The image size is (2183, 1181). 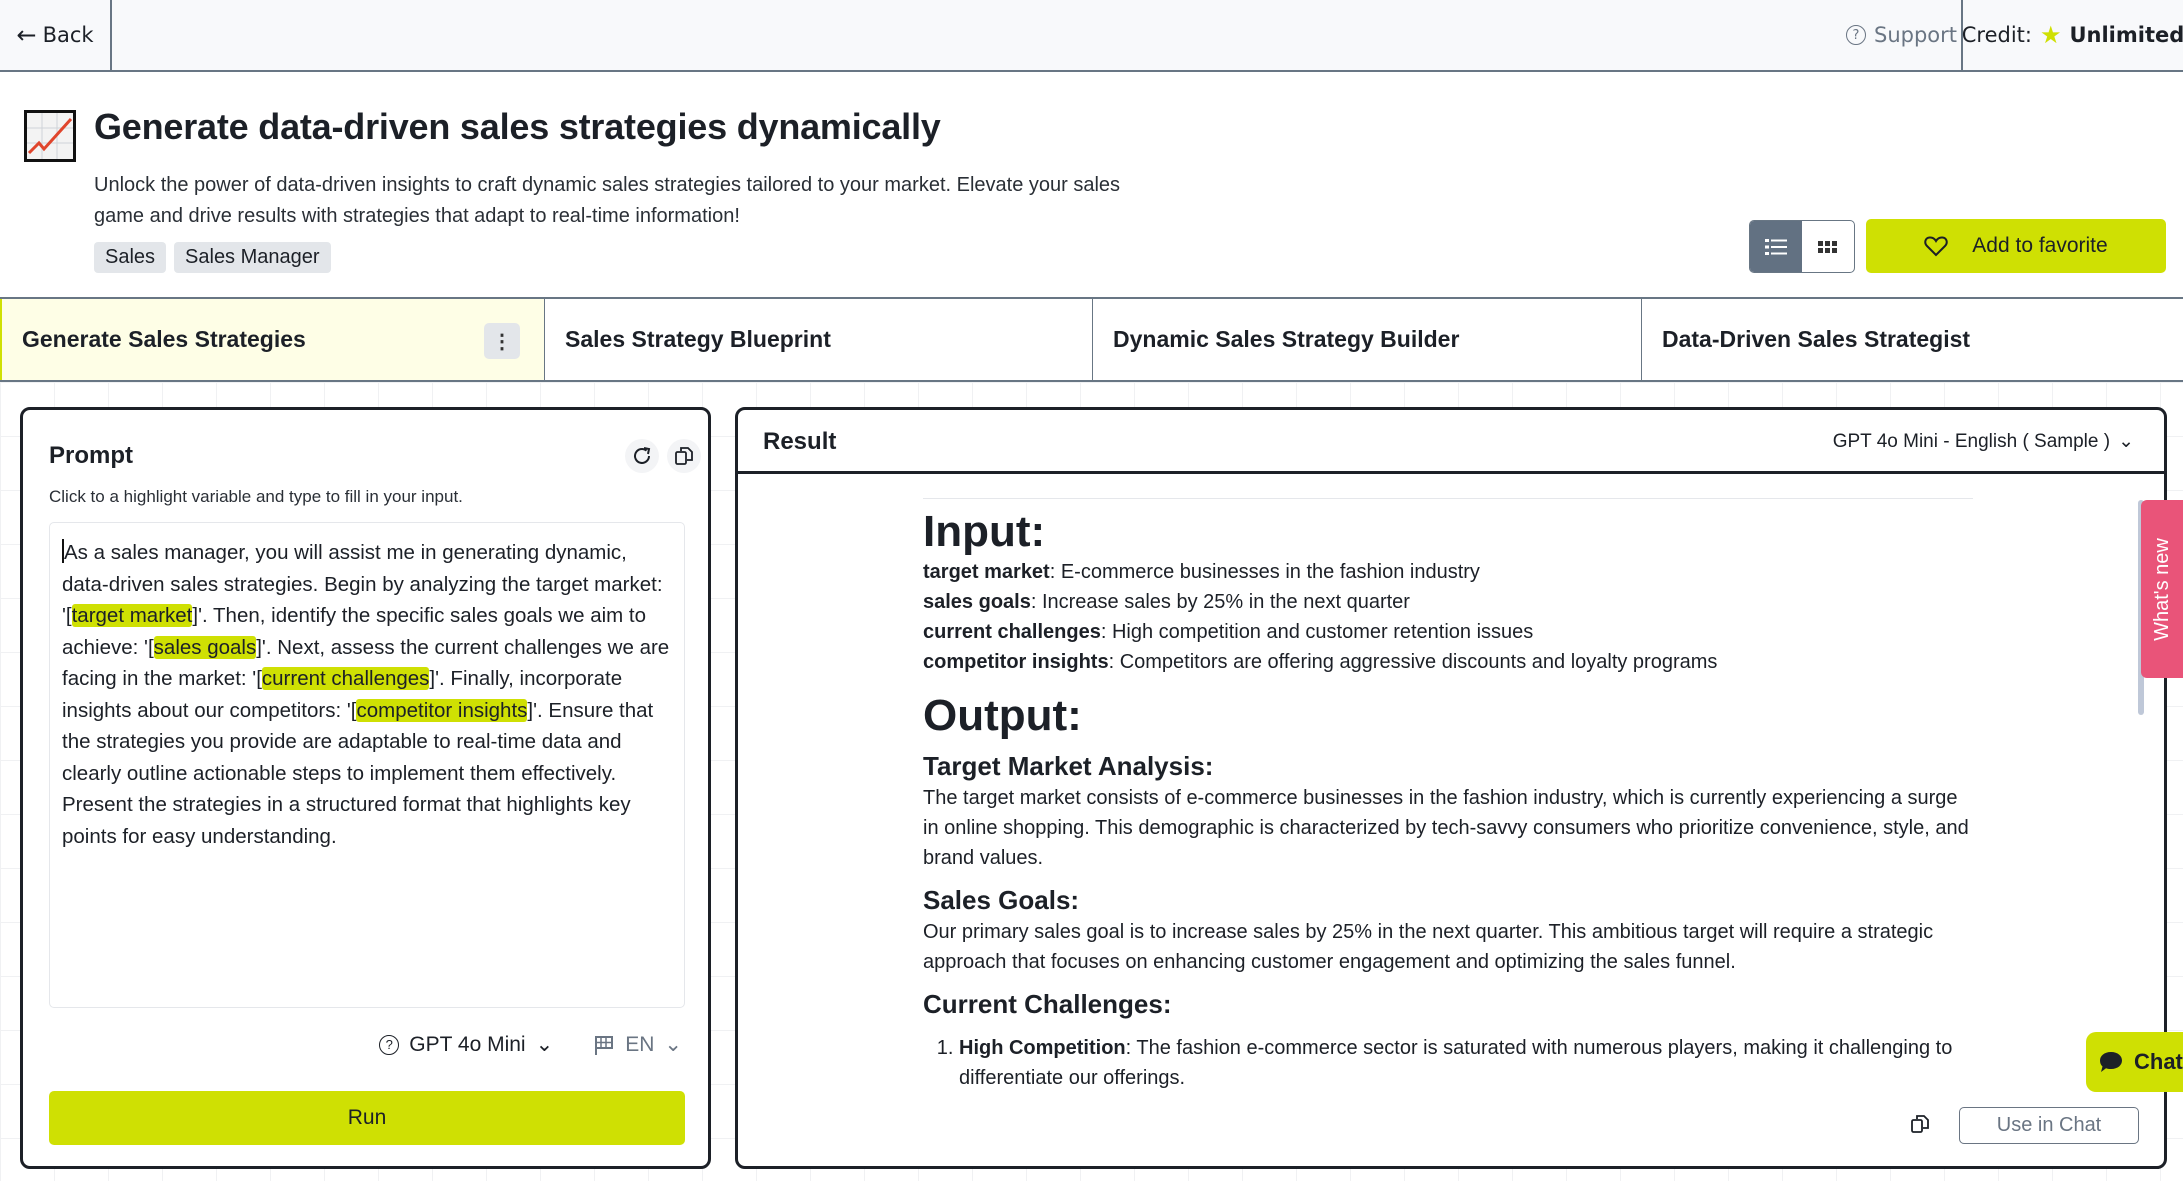 I want to click on model-value: GPT 4o Mini, so click(x=467, y=1044).